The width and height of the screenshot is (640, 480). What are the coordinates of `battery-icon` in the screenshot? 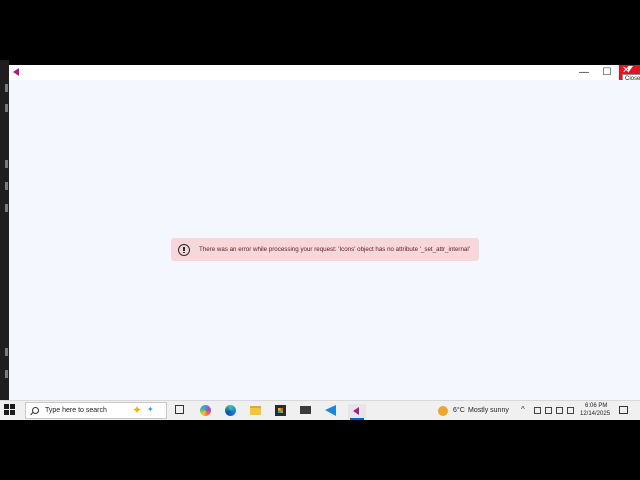 It's located at (548, 410).